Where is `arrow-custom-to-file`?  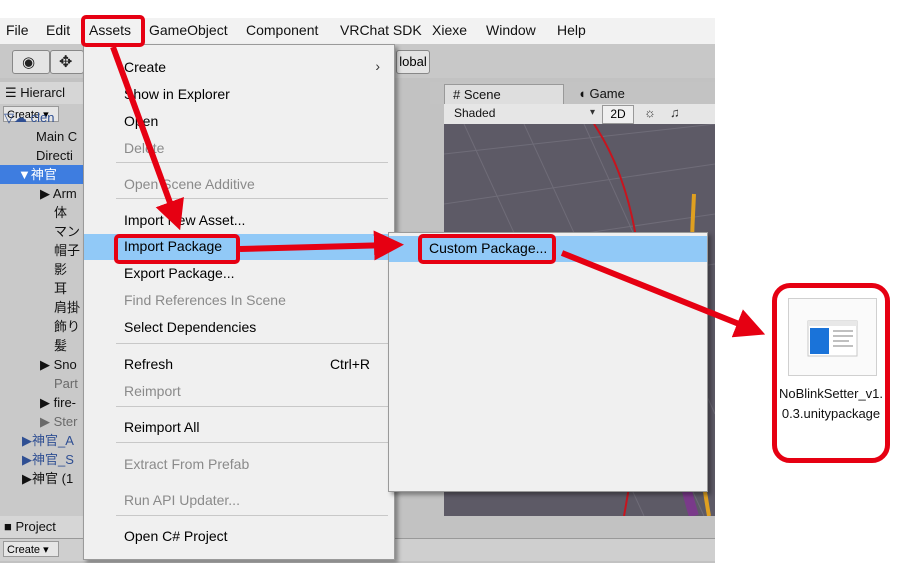 arrow-custom-to-file is located at coordinates (663, 294).